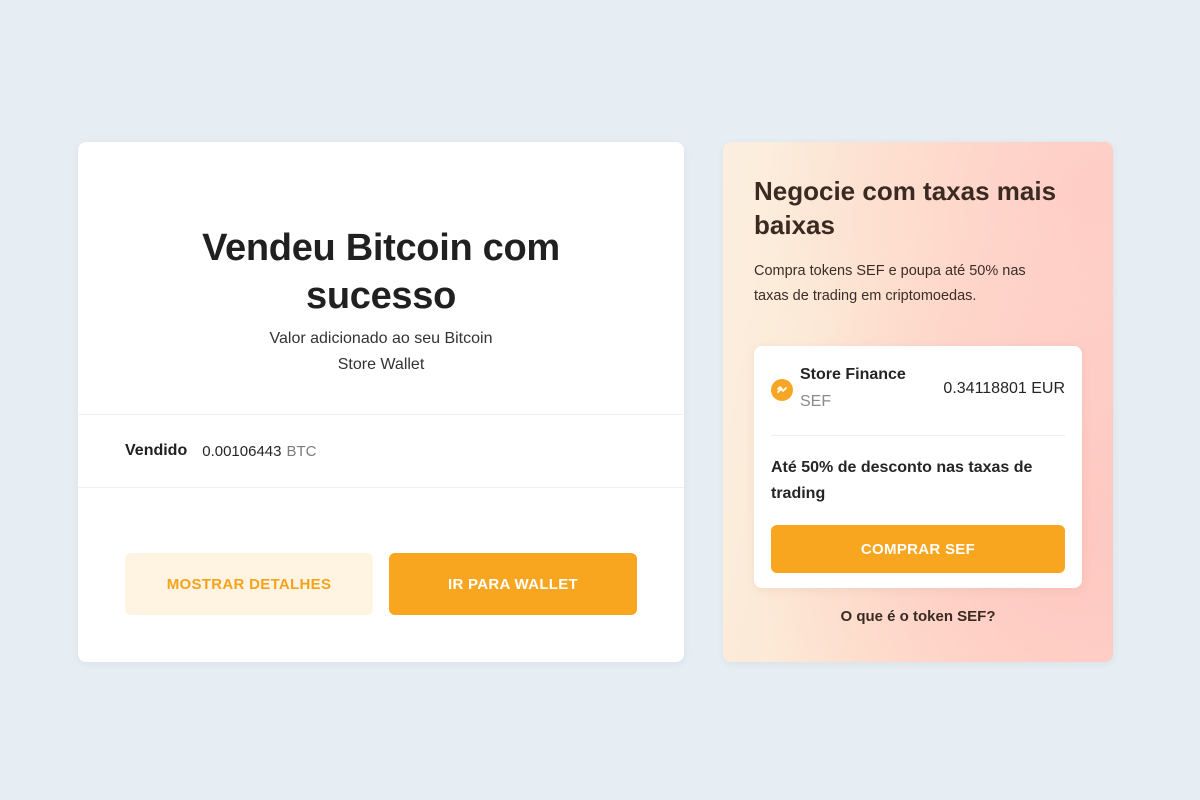  What do you see at coordinates (918, 549) in the screenshot?
I see `buy-sef-button: COMPRAR SEF` at bounding box center [918, 549].